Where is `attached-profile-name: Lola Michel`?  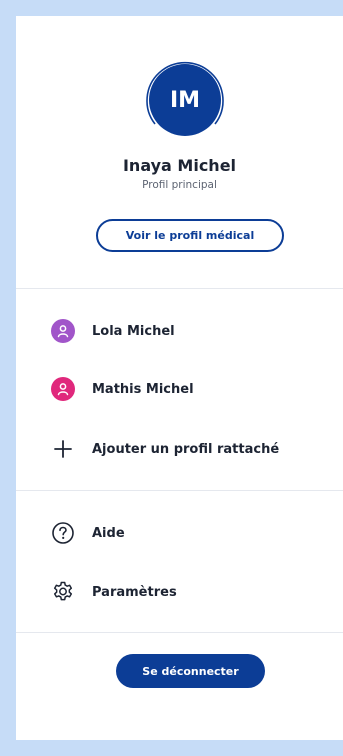 attached-profile-name: Lola Michel is located at coordinates (133, 331).